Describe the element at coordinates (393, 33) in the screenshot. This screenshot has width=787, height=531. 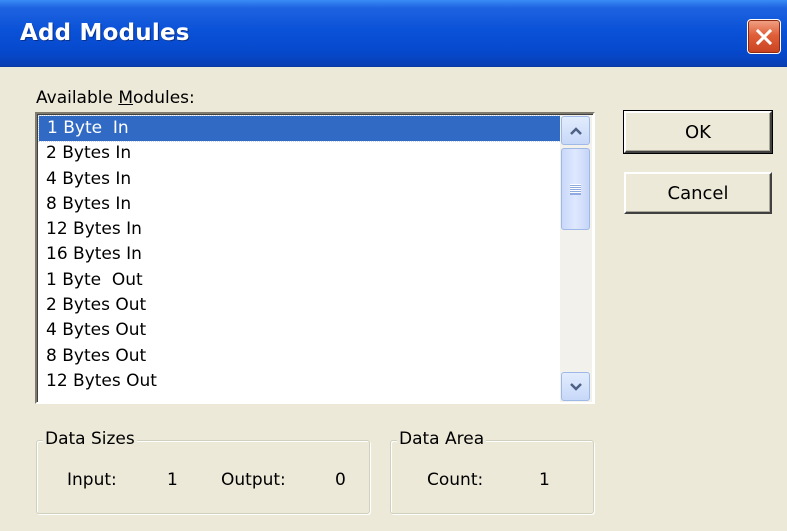
I see `title-bar: Add Modules` at that location.